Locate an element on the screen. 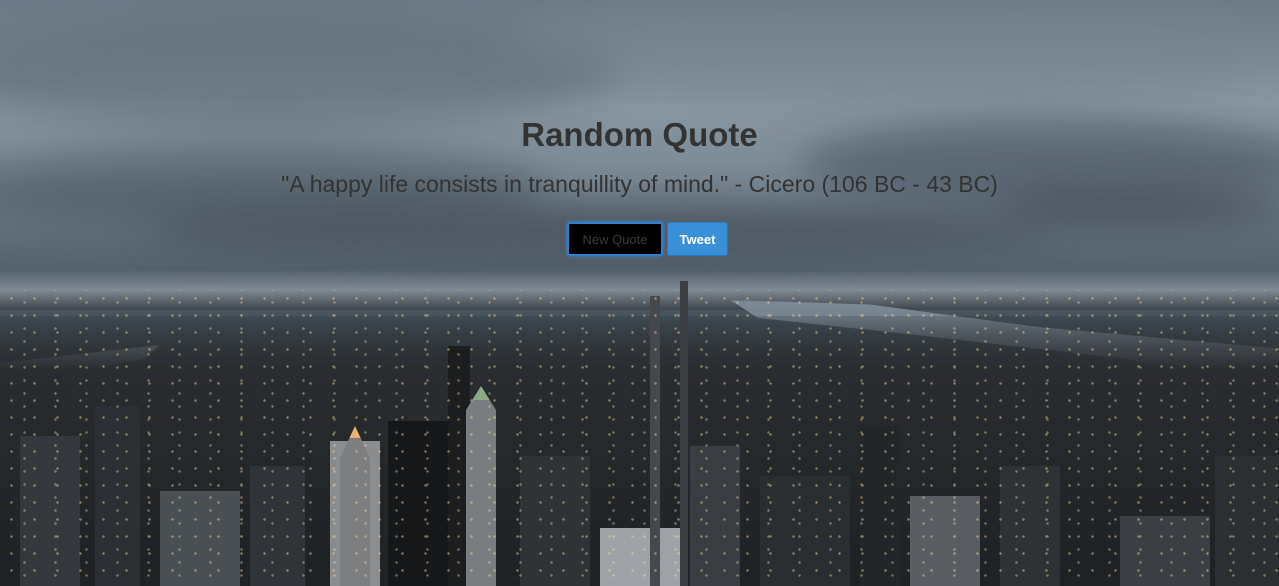 The image size is (1279, 586). button-group: New Quote Tweet is located at coordinates (639, 239).